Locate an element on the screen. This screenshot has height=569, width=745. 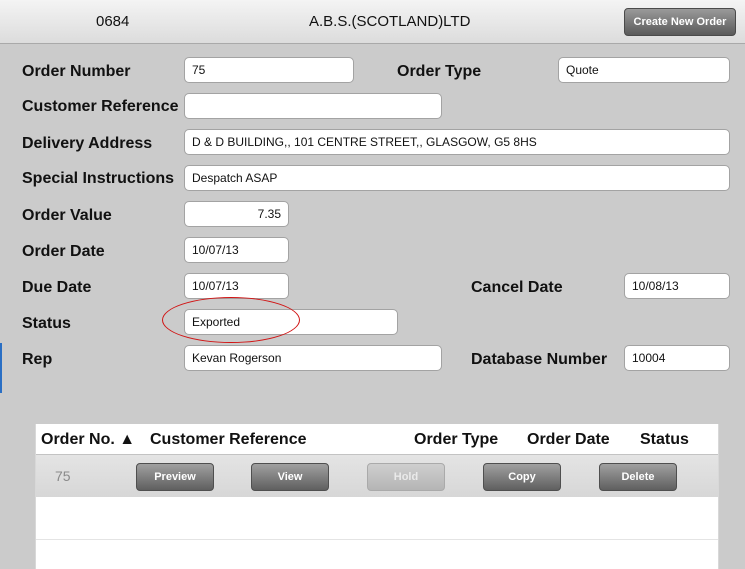
cancel-date-label: Cancel Date is located at coordinates (517, 287).